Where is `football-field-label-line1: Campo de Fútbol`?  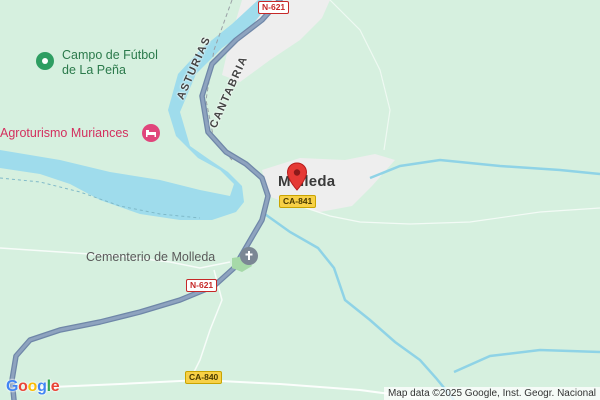 football-field-label-line1: Campo de Fútbol is located at coordinates (110, 55).